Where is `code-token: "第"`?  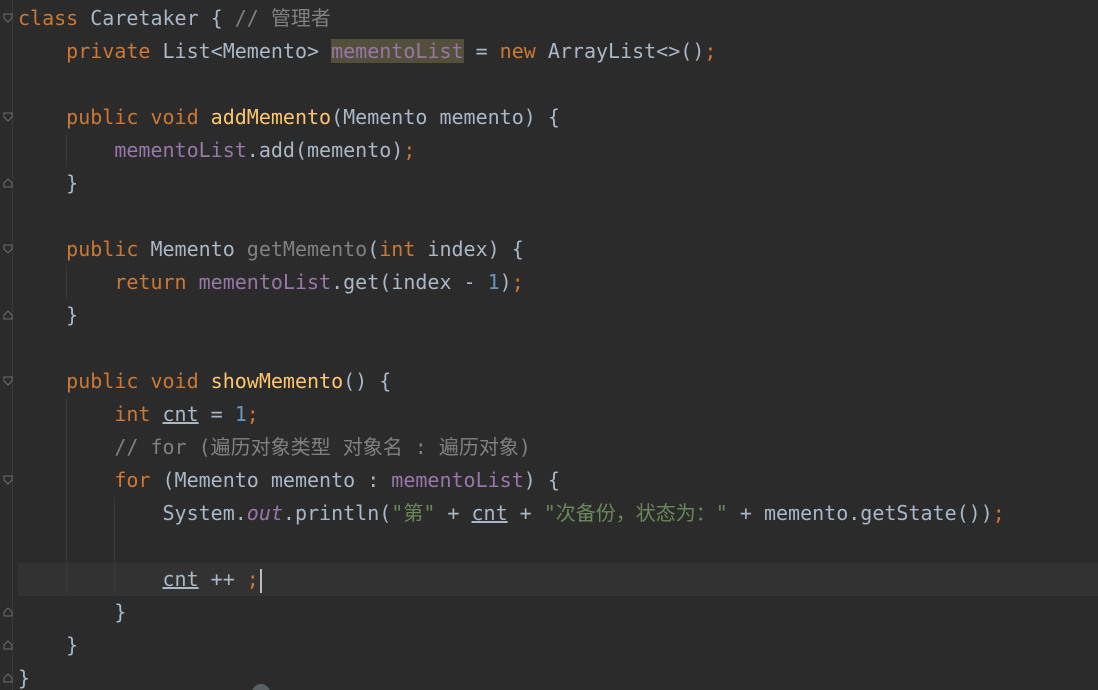
code-token: "第" is located at coordinates (413, 513).